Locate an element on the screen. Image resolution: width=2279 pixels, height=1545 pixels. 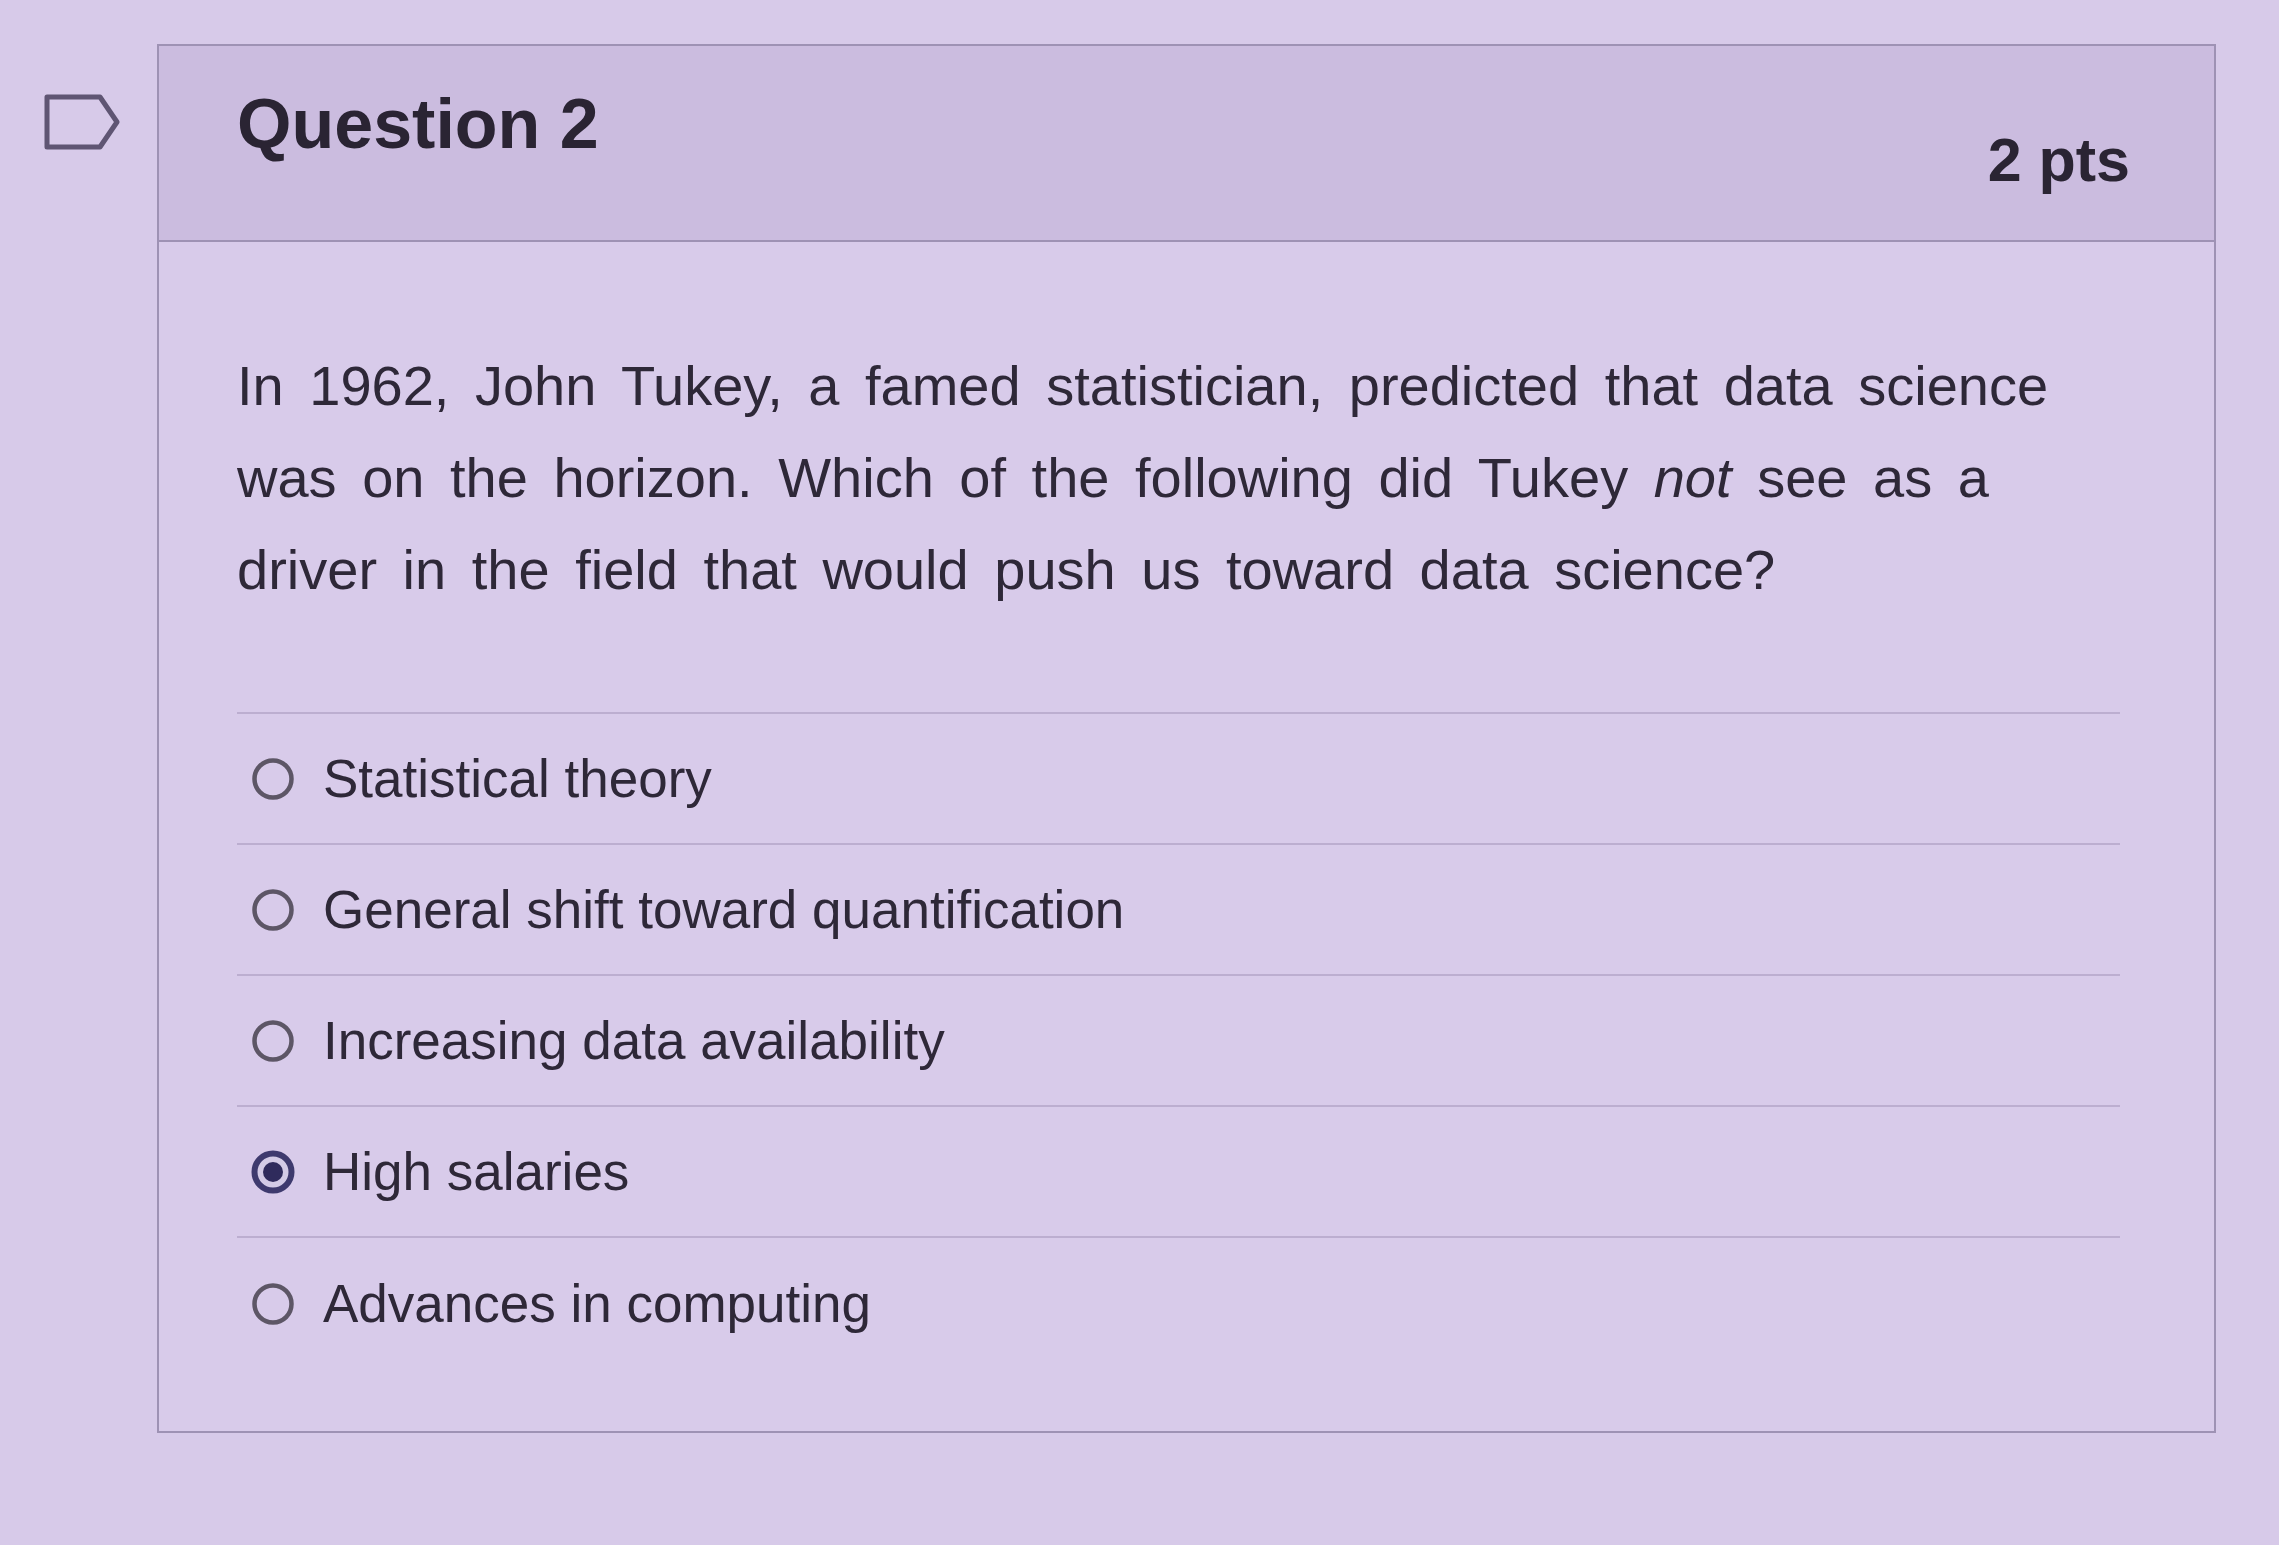
question-title: Question 2 is located at coordinates (418, 124).